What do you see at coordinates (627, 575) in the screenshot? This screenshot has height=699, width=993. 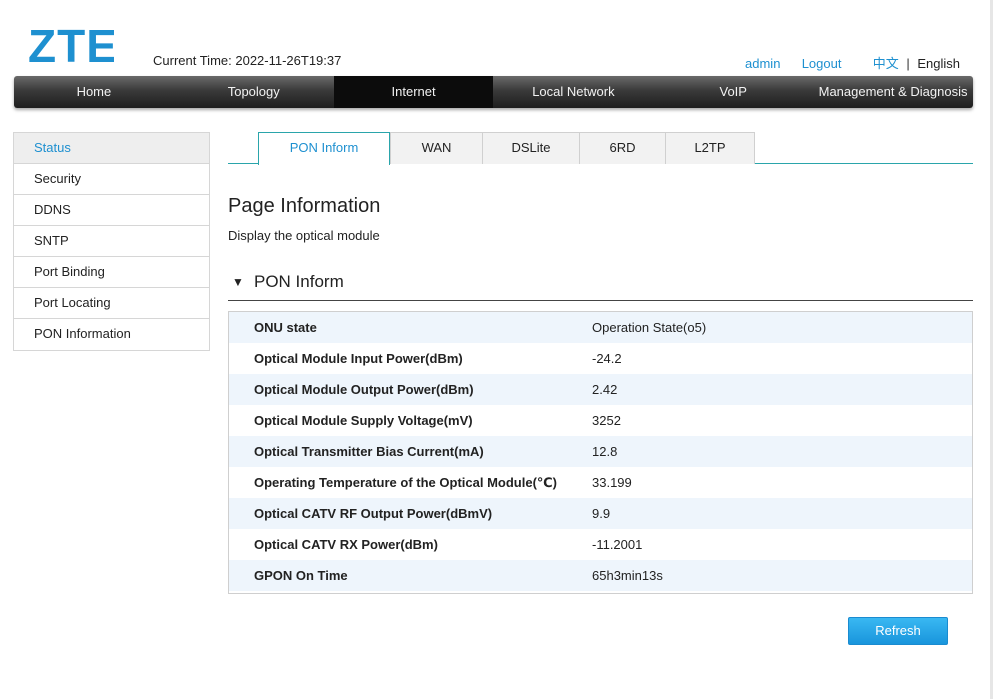 I see `row-value: 65h3min13s` at bounding box center [627, 575].